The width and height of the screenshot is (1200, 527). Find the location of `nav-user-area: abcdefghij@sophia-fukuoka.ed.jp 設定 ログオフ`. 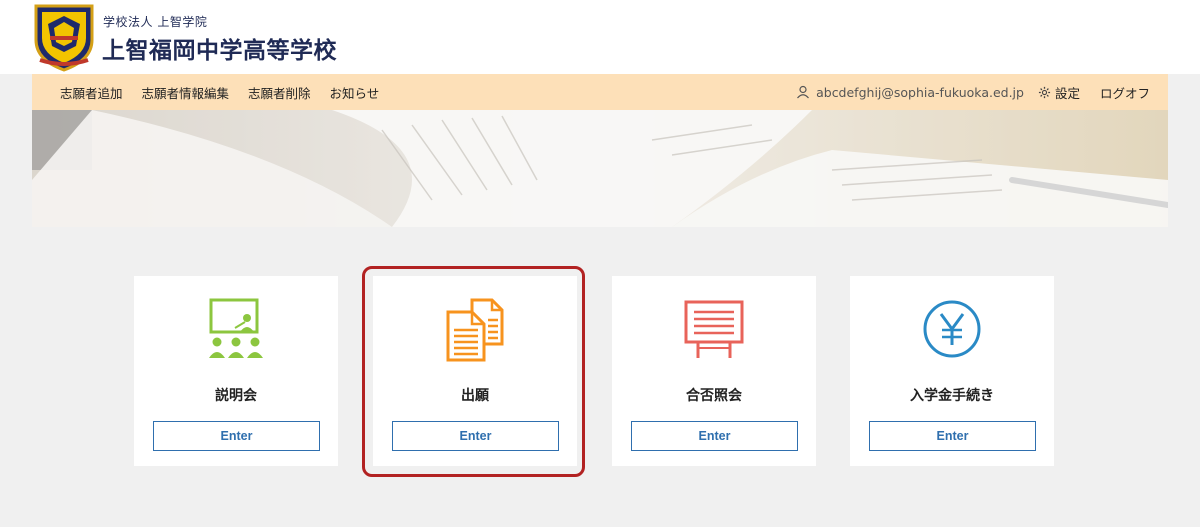

nav-user-area: abcdefghij@sophia-fukuoka.ed.jp 設定 ログオフ is located at coordinates (973, 92).